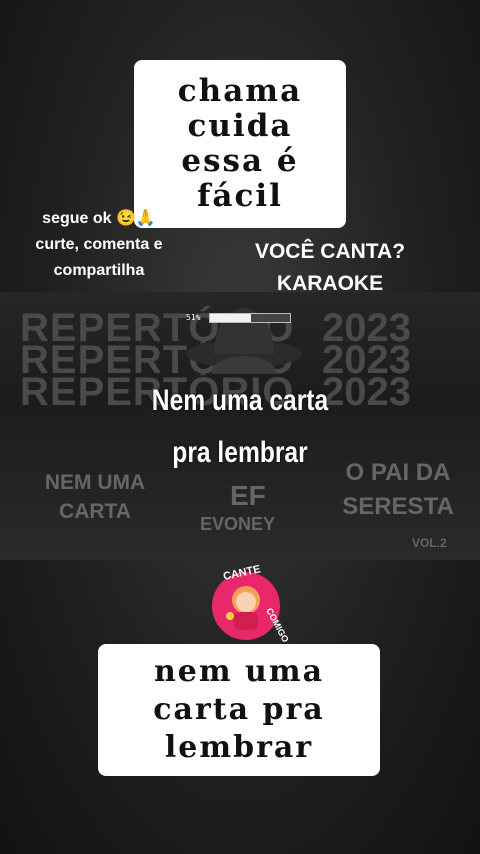  I want to click on bottom-caption-line-2: carta pra, so click(239, 709).